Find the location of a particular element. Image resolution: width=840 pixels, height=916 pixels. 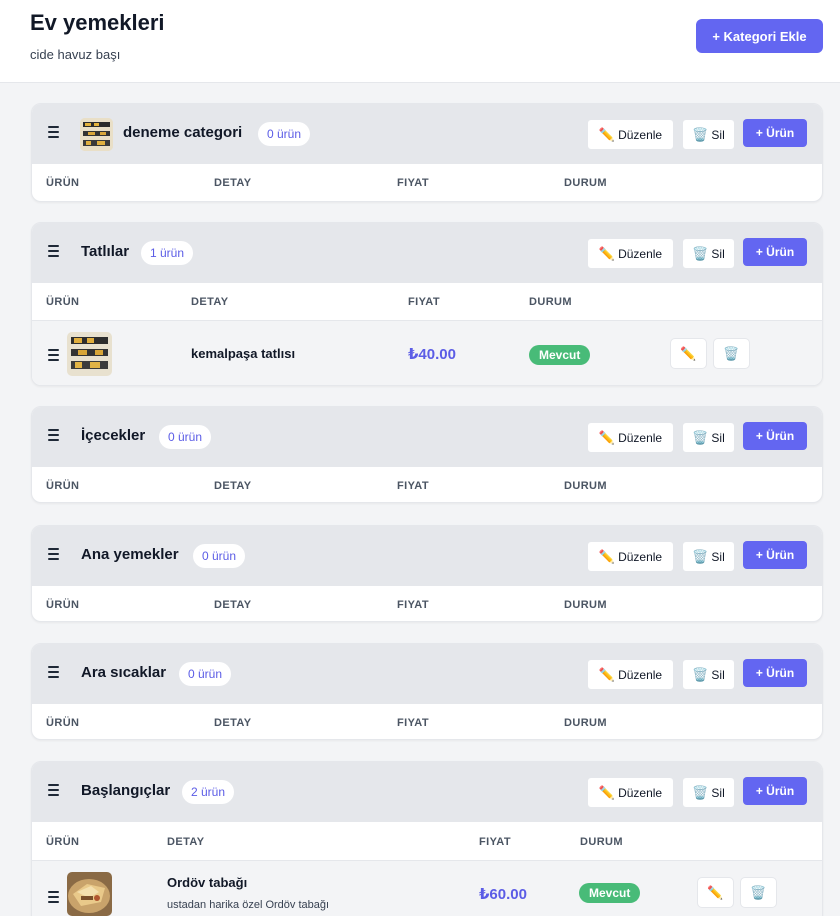

product-description: ustadan harika özel Ordöv tabağı is located at coordinates (248, 905).